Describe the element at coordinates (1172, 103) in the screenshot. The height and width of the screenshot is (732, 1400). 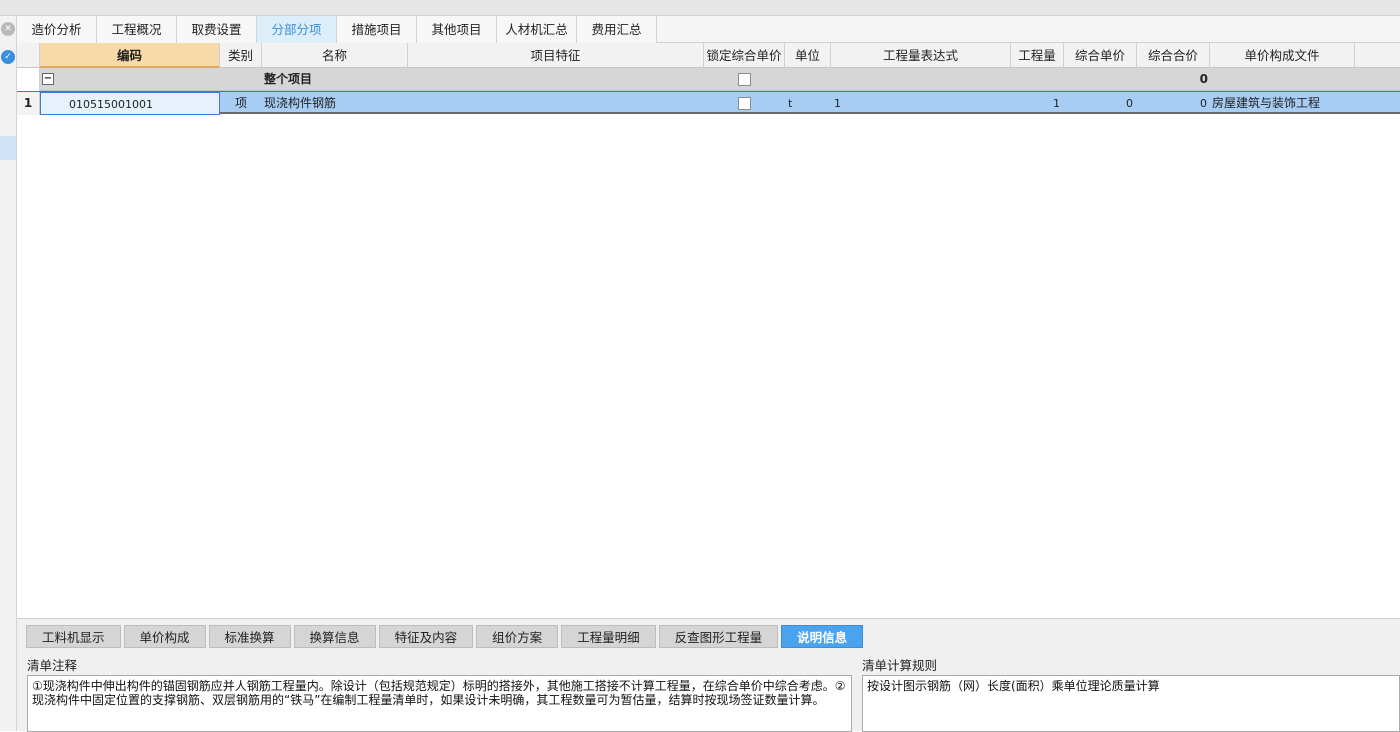
I see `item-total-price: 0` at that location.